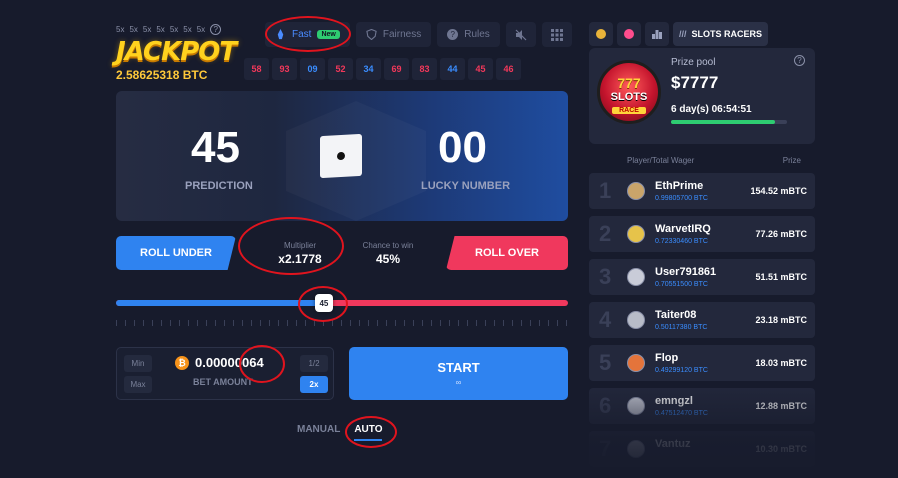 This screenshot has width=898, height=478. What do you see at coordinates (673, 444) in the screenshot?
I see `player-name: Vantuz` at bounding box center [673, 444].